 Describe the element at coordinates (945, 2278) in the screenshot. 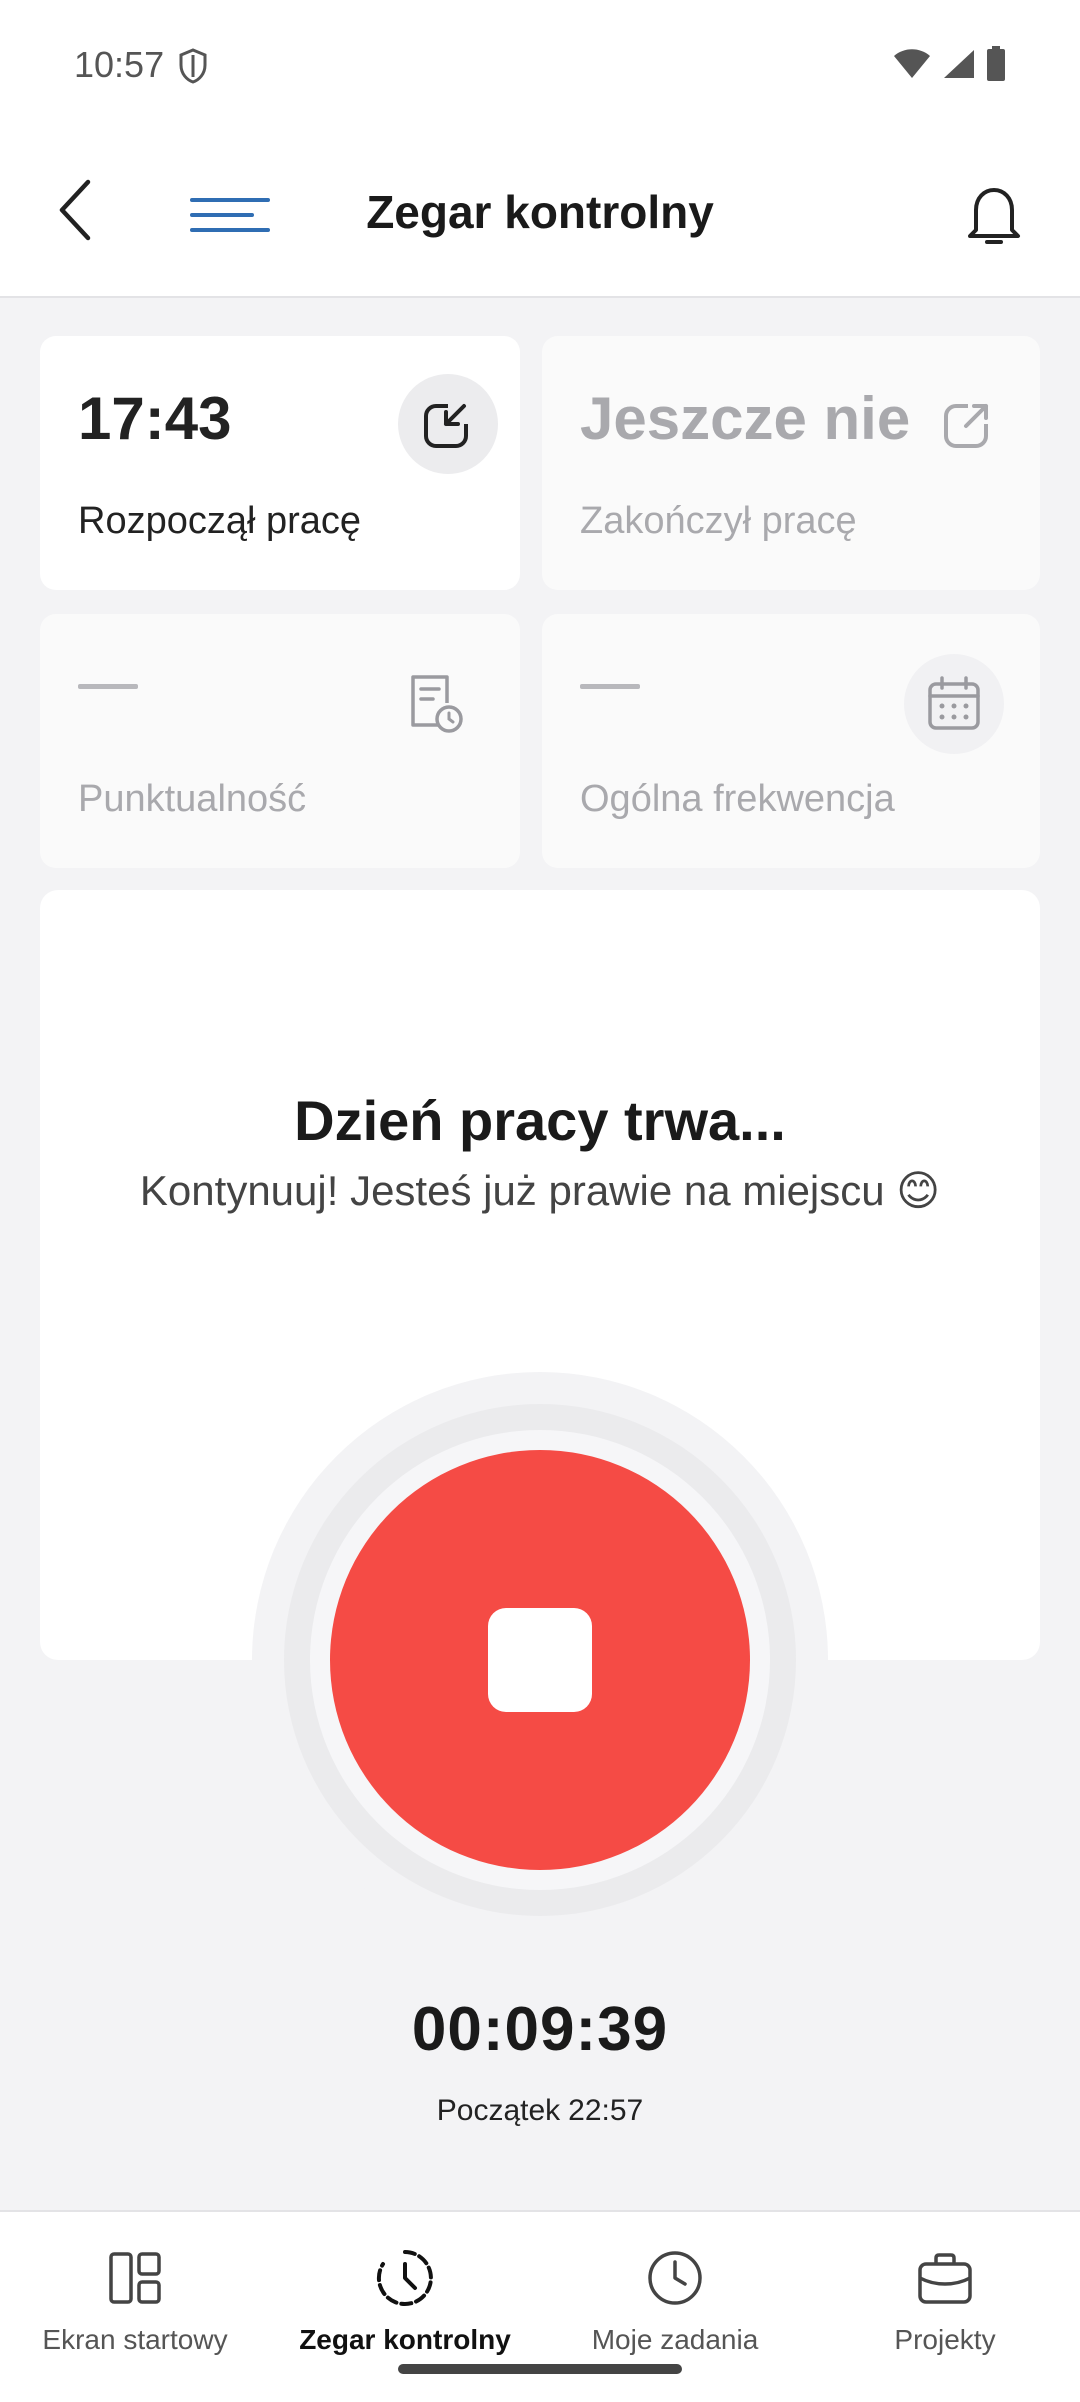

I see `briefcase-icon` at that location.